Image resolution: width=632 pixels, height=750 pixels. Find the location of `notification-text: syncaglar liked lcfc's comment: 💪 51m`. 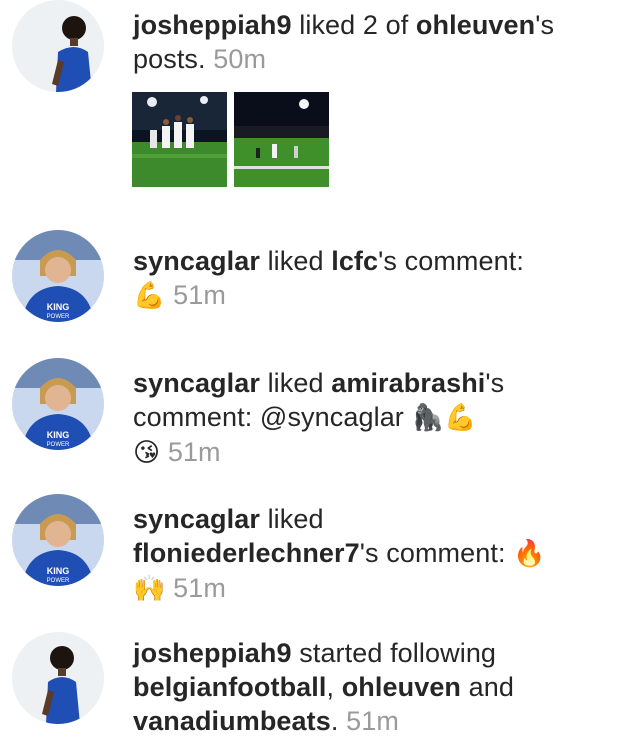

notification-text: syncaglar liked lcfc's comment: 💪 51m is located at coordinates (376, 278).